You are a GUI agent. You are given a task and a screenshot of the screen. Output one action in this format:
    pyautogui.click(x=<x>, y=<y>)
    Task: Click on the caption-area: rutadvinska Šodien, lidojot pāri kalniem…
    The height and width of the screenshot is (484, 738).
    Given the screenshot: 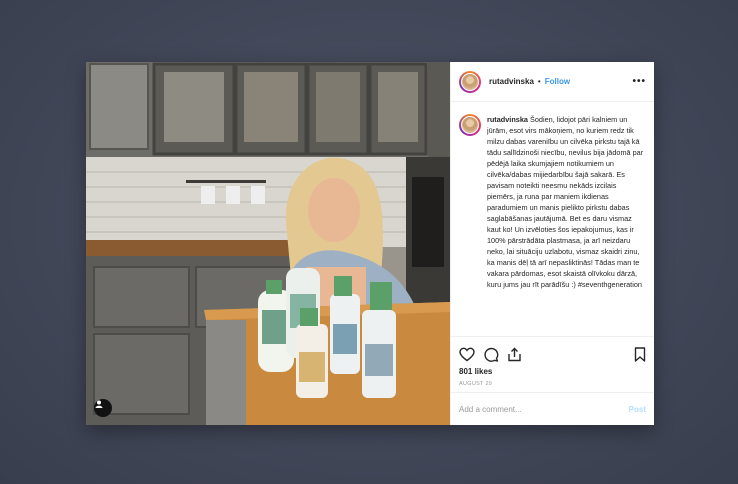 What is the action you would take?
    pyautogui.click(x=552, y=219)
    